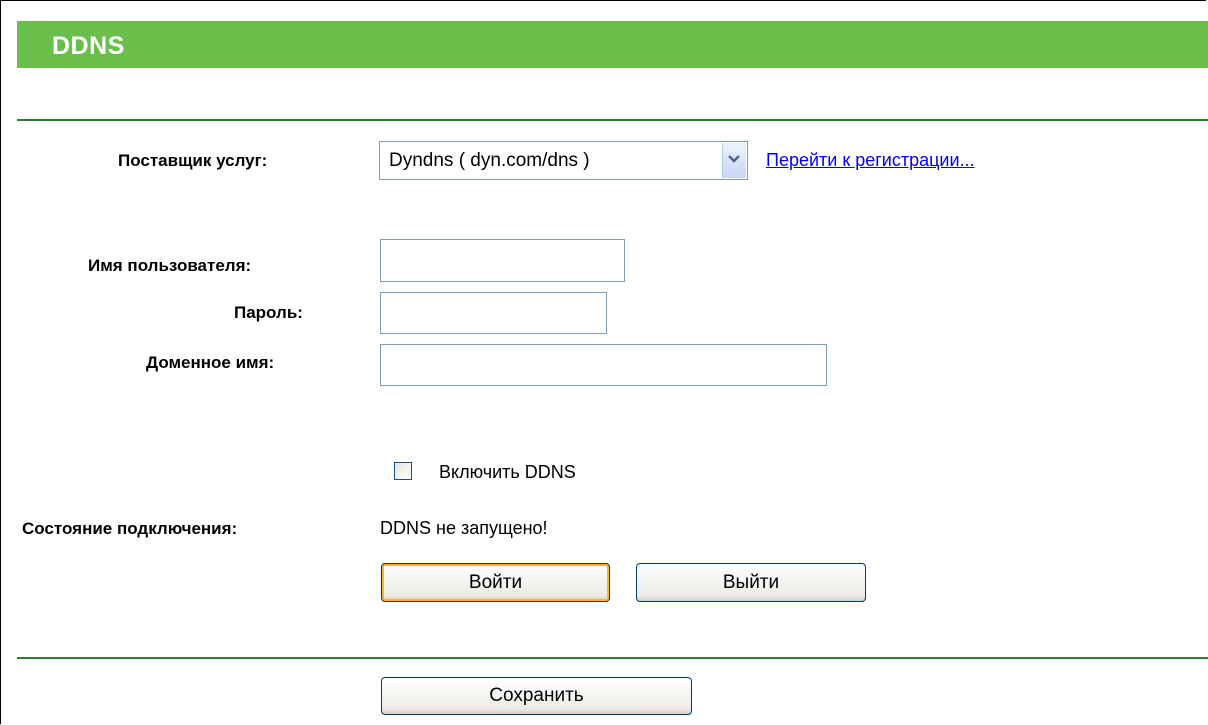 The image size is (1208, 725). I want to click on domain-input, so click(603, 365).